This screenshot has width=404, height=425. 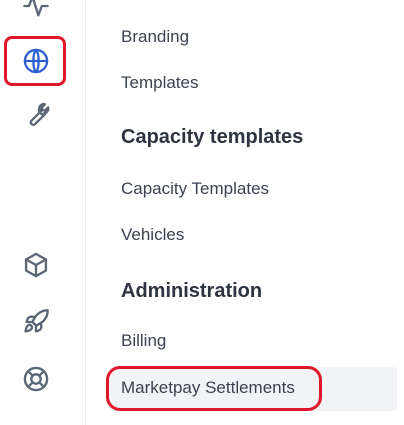 What do you see at coordinates (36, 61) in the screenshot?
I see `globe-icon` at bounding box center [36, 61].